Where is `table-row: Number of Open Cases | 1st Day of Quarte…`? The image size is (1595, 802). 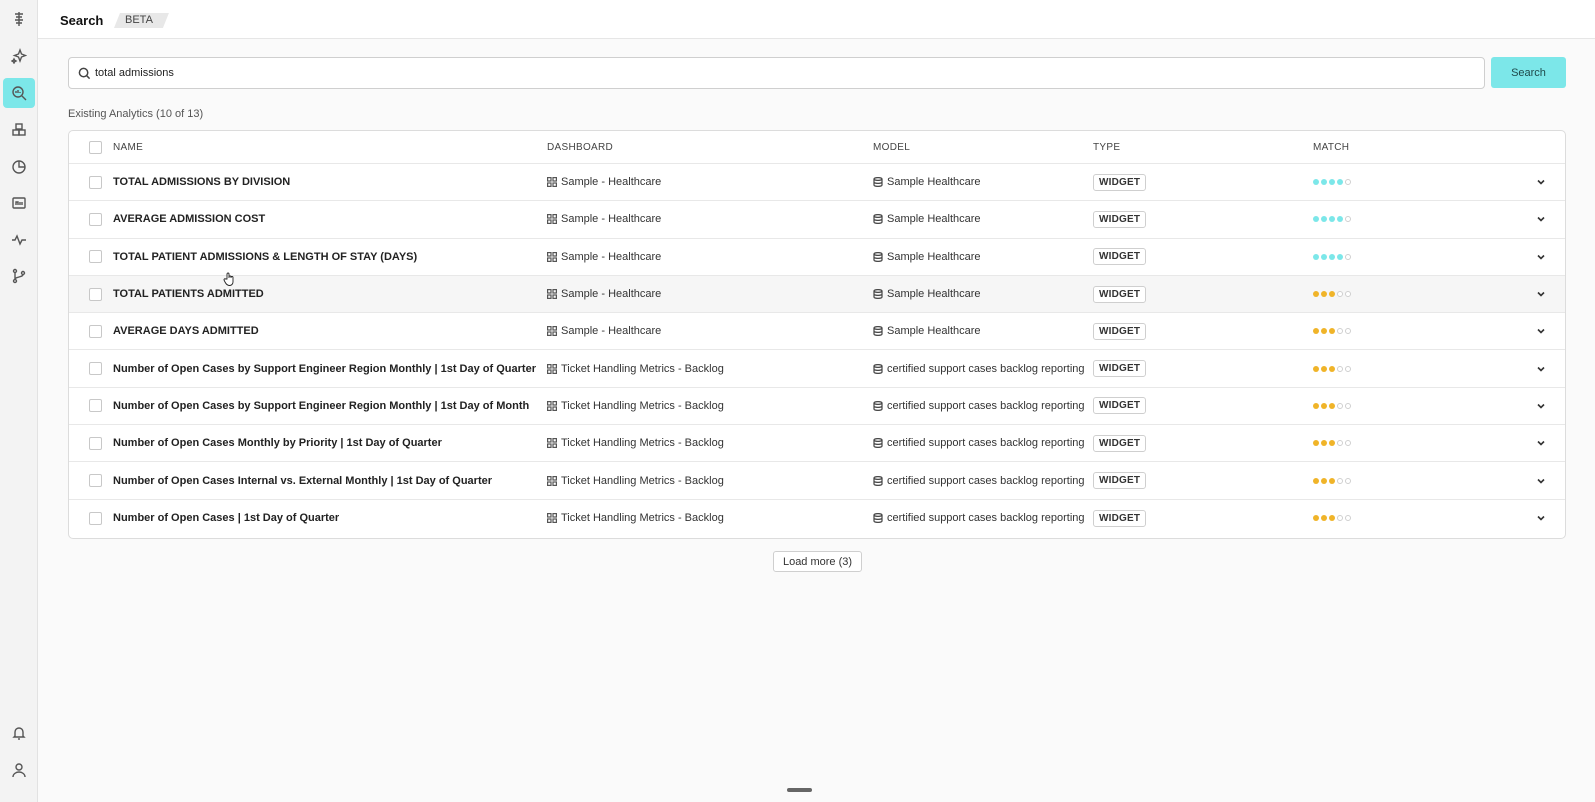 table-row: Number of Open Cases | 1st Day of Quarte… is located at coordinates (817, 518).